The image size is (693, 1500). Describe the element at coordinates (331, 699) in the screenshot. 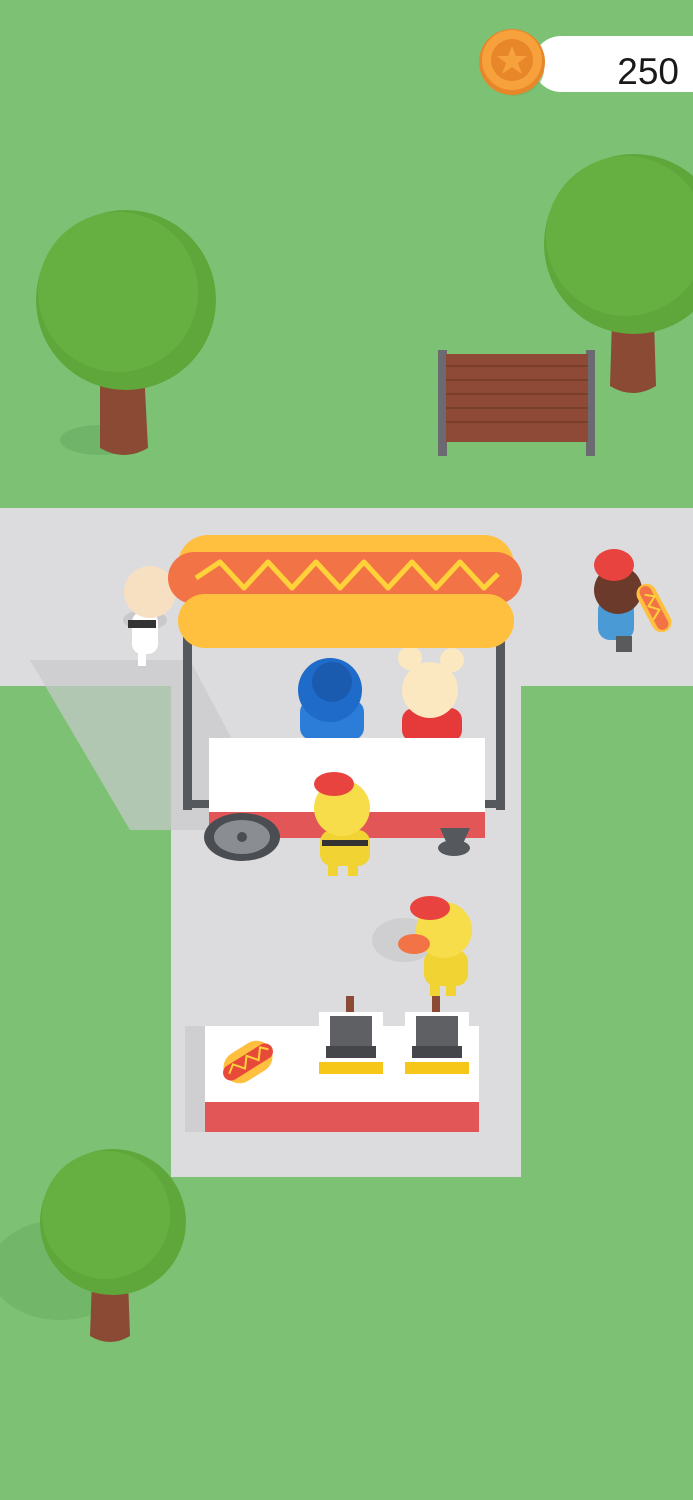

I see `customer` at that location.